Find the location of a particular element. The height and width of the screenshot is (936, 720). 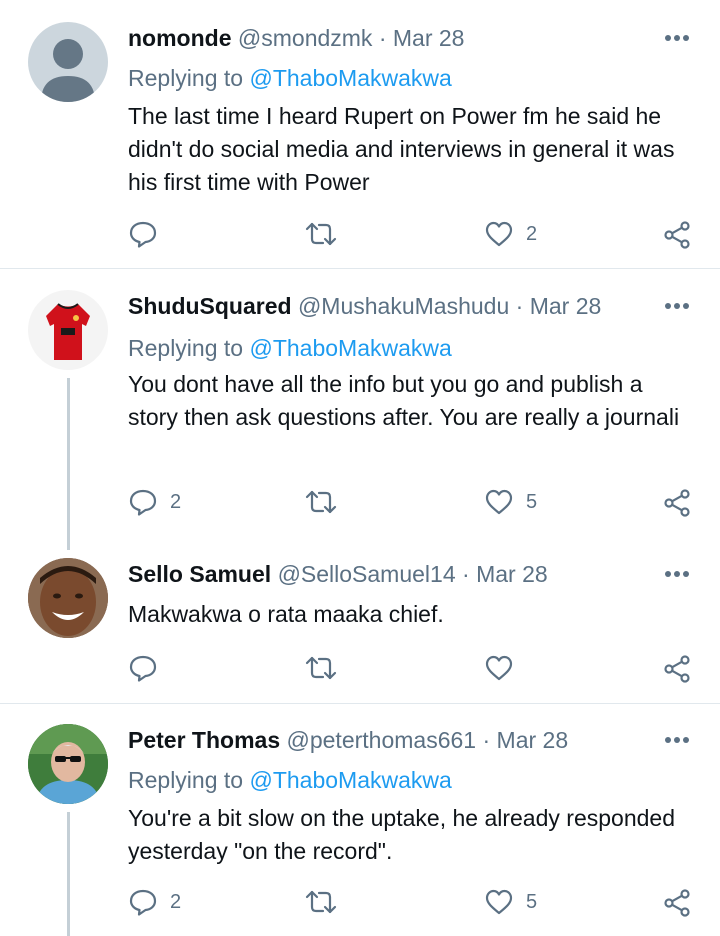

tweet-header: Peter Thomas @peterthomas661 · Mar 28 is located at coordinates (348, 740).